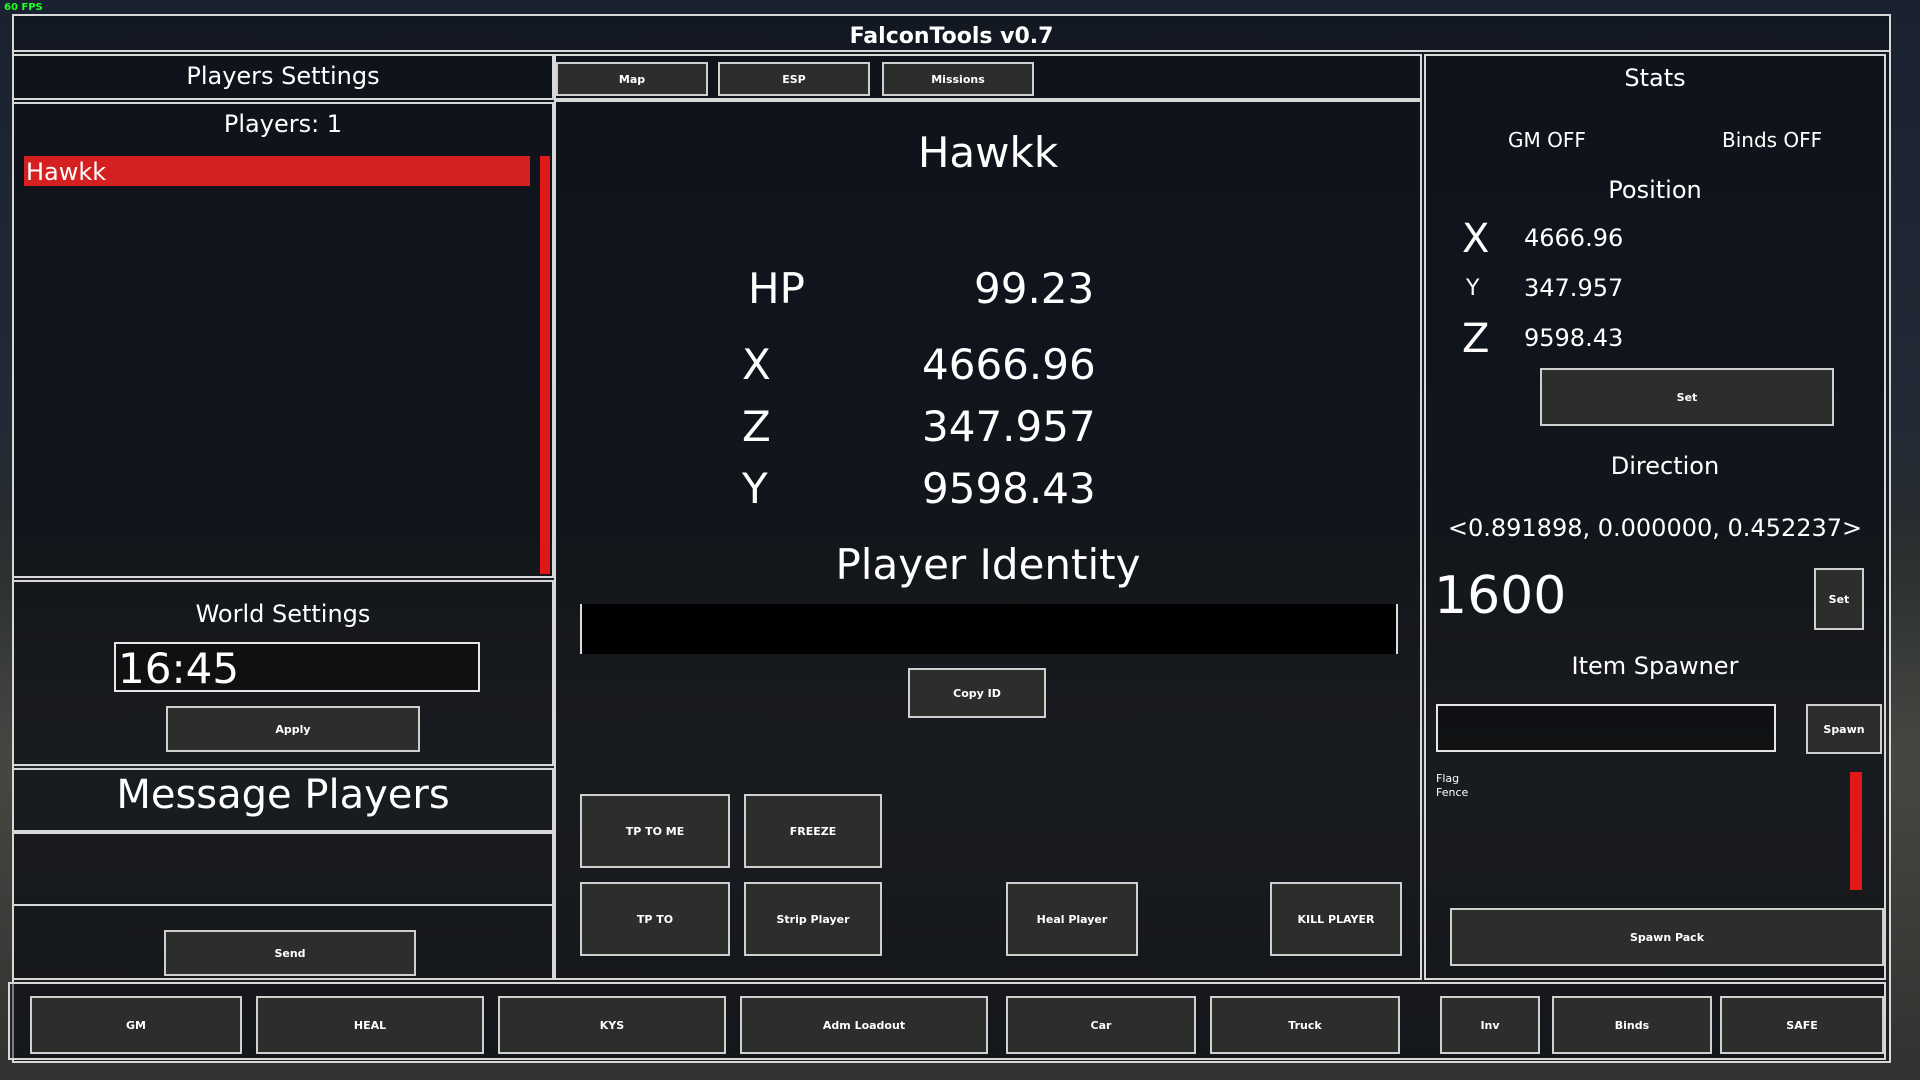 The width and height of the screenshot is (1920, 1080). Describe the element at coordinates (1839, 599) in the screenshot. I see `set-distance-button: Set` at that location.